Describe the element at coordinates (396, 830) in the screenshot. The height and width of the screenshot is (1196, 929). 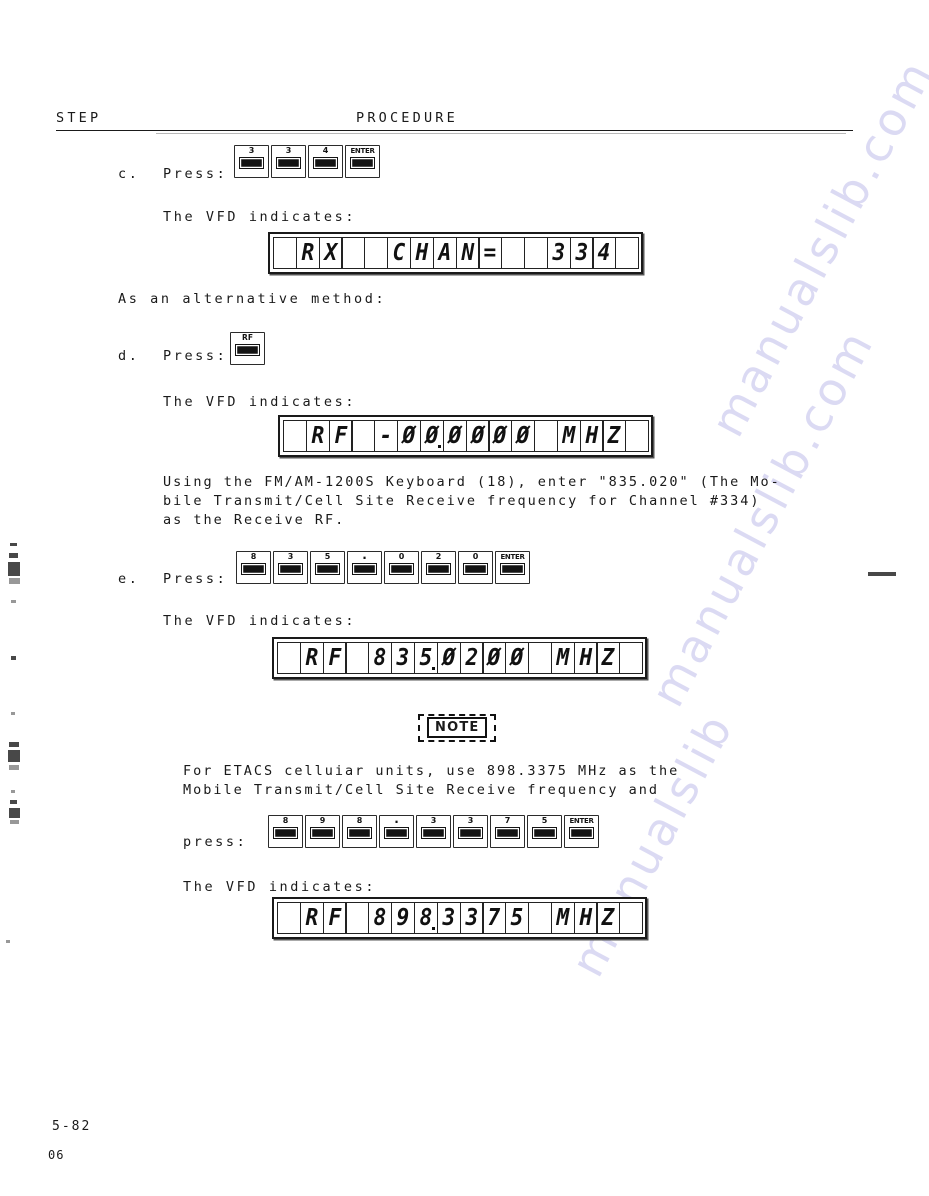
I see `note-key-decimal: .` at that location.